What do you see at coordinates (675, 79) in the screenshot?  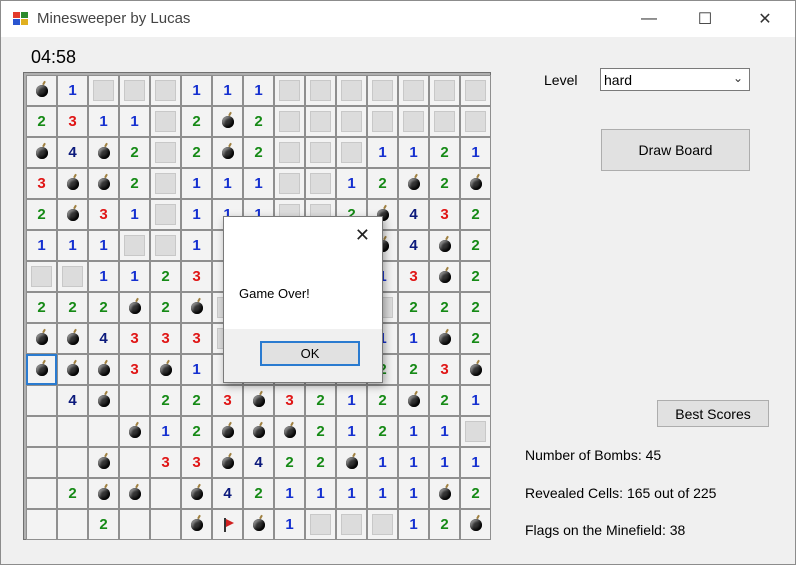 I see `level-dropdown: hard ⌄` at bounding box center [675, 79].